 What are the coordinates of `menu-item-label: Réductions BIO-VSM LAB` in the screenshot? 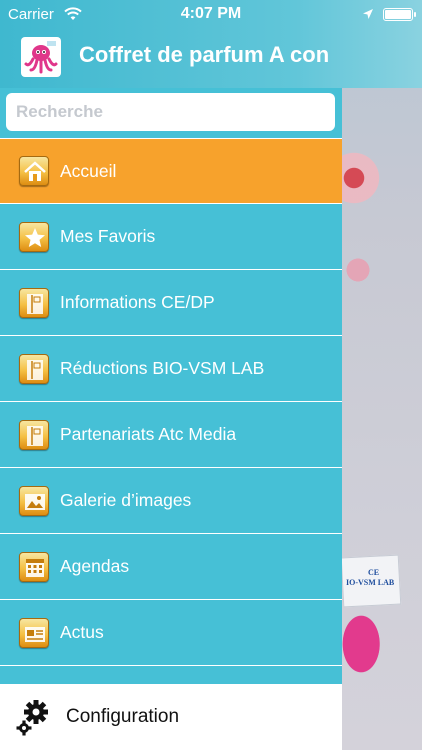 It's located at (162, 368).